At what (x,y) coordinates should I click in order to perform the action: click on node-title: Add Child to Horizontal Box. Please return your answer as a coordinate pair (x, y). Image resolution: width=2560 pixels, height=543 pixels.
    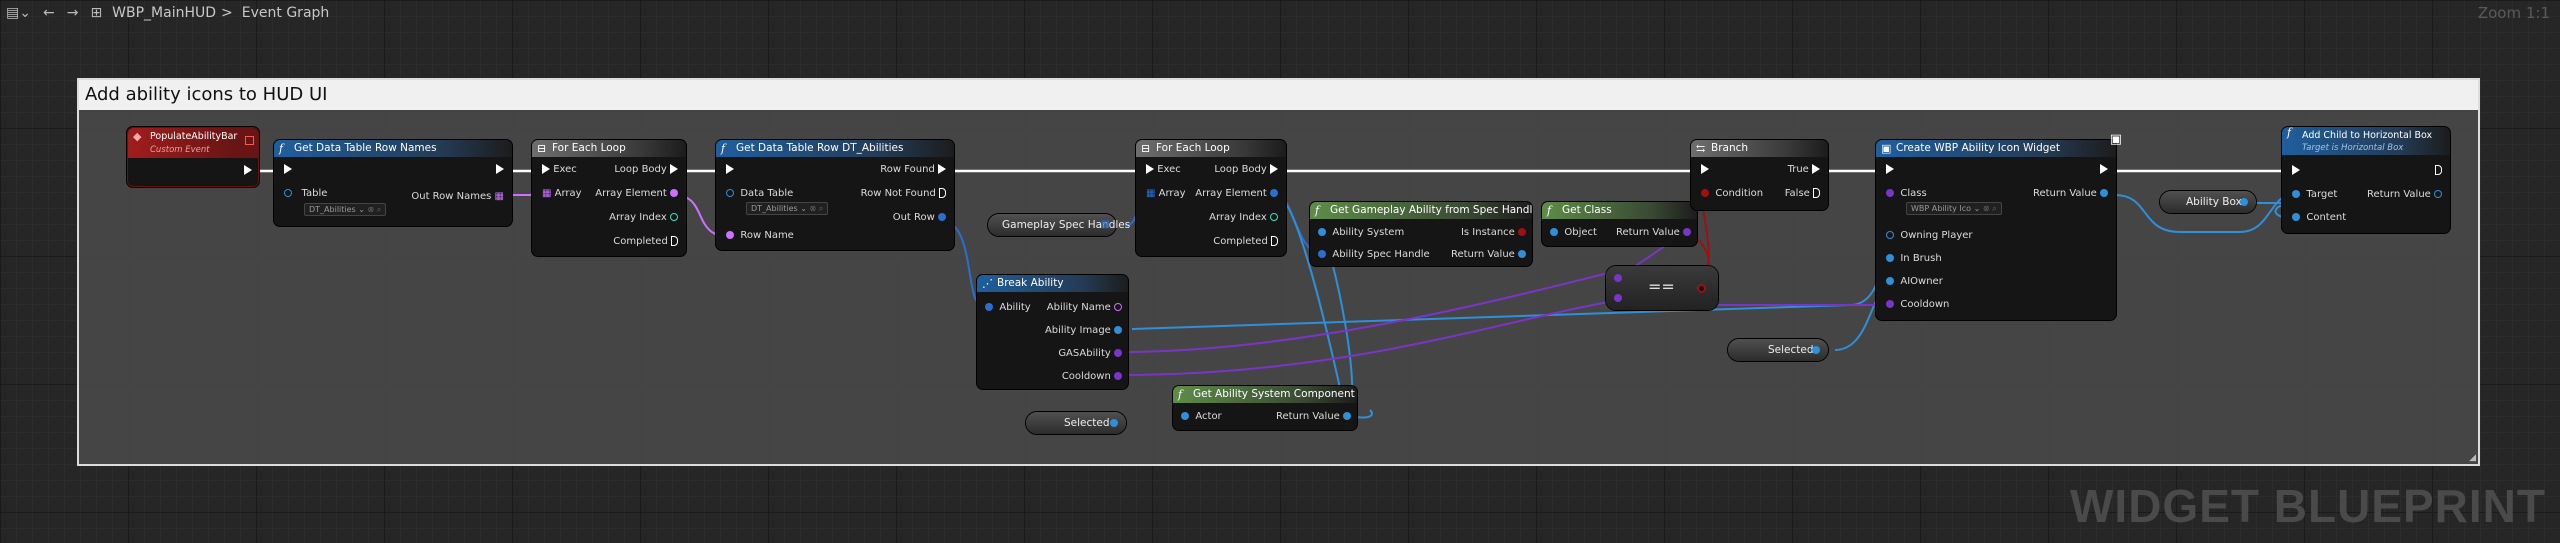
    Looking at the image, I should click on (2367, 135).